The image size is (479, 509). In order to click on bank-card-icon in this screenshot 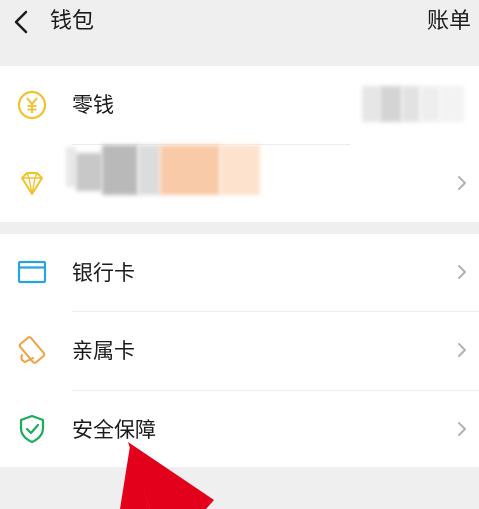, I will do `click(32, 272)`.